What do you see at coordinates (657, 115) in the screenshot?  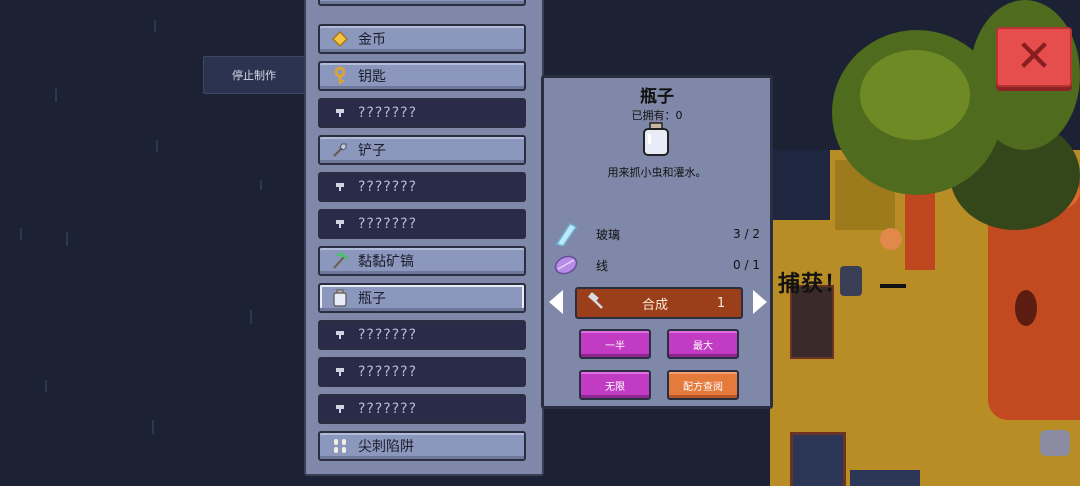 I see `owned-count: 已拥有：0` at bounding box center [657, 115].